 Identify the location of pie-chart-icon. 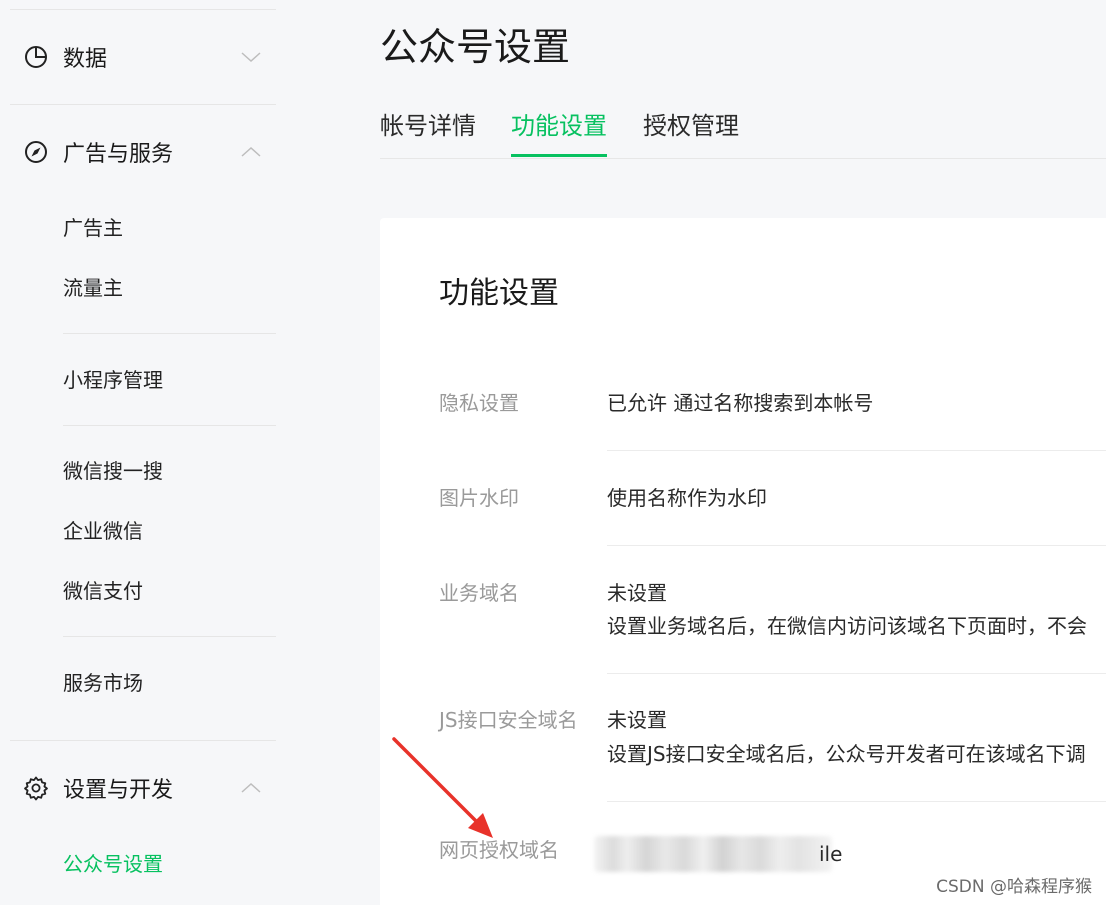
(36, 57).